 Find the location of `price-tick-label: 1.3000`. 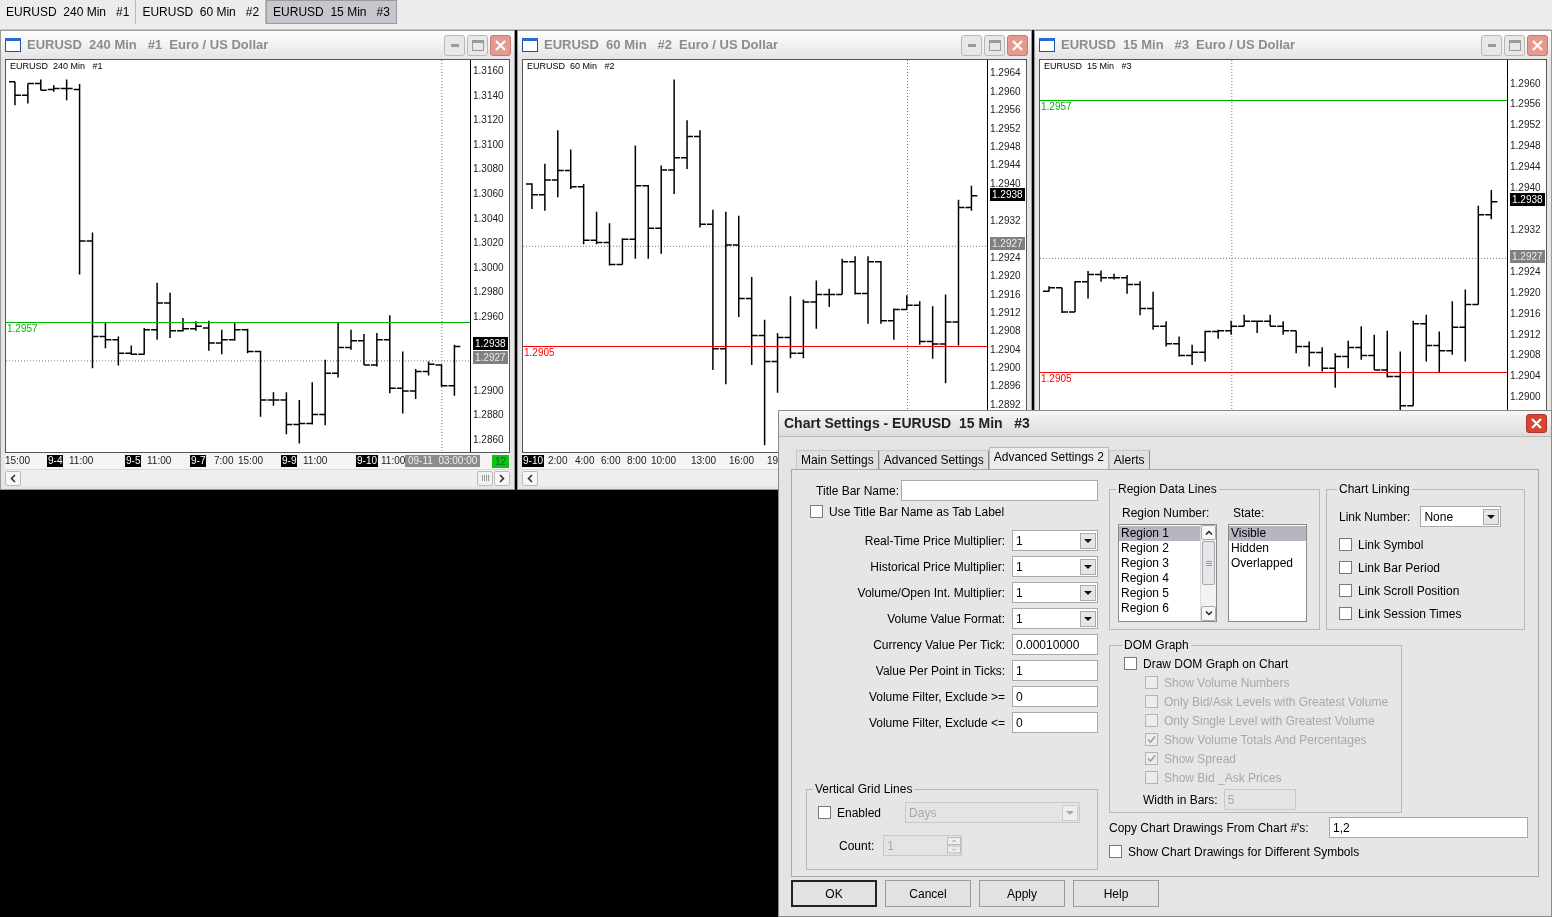

price-tick-label: 1.3000 is located at coordinates (488, 267).